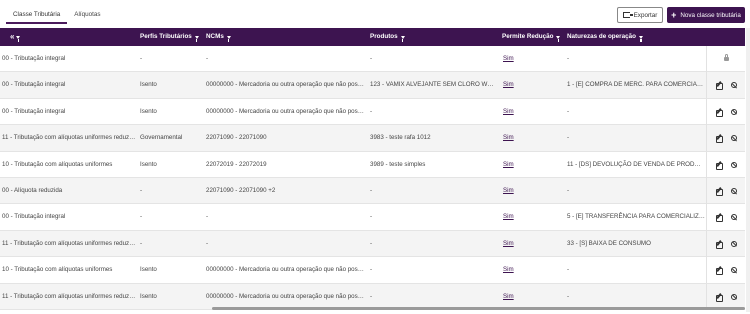  What do you see at coordinates (748, 170) in the screenshot?
I see `vertical-scrollbar` at bounding box center [748, 170].